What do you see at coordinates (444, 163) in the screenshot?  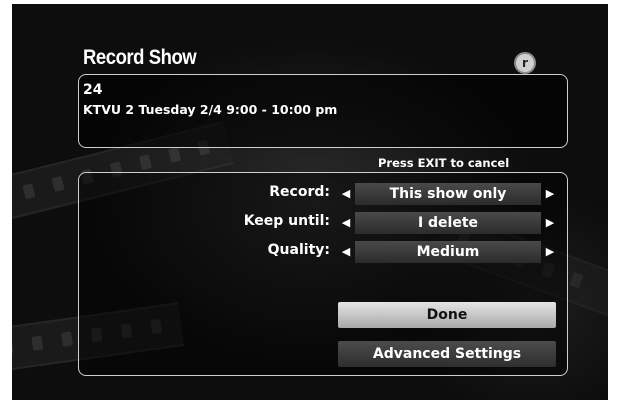 I see `cancel-hint: Press EXIT to cancel` at bounding box center [444, 163].